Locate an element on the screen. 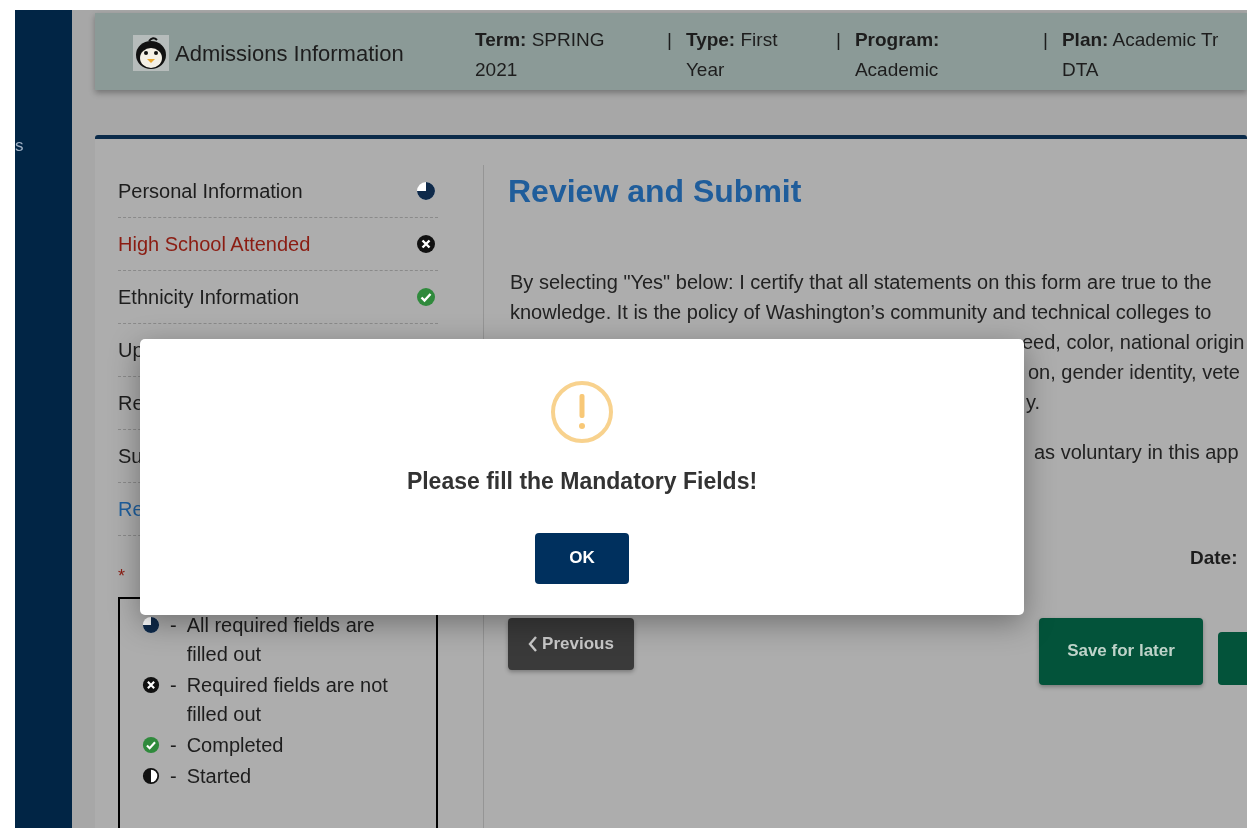 This screenshot has width=1247, height=828. legend-text: Required fields are not filled out is located at coordinates (287, 700).